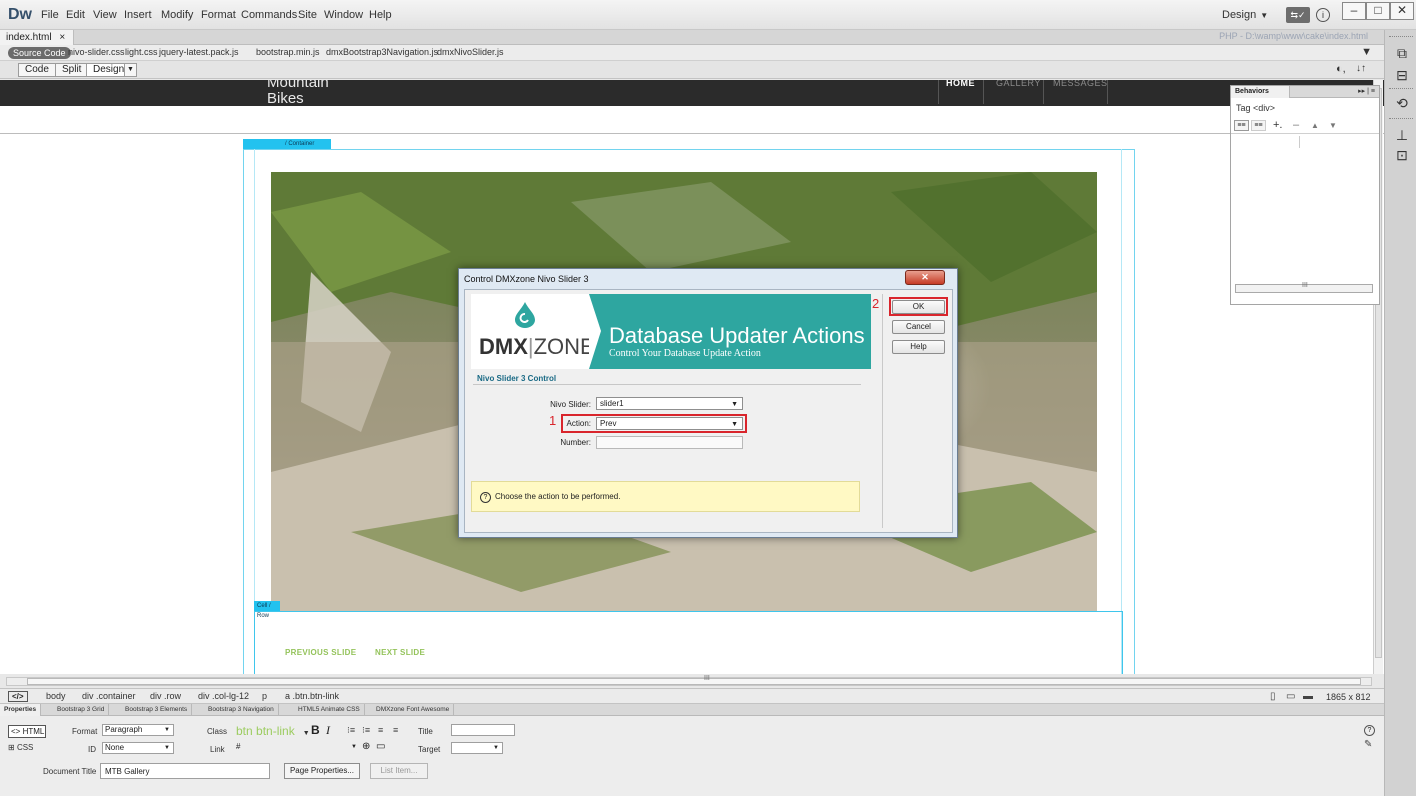  Describe the element at coordinates (380, 746) in the screenshot. I see `browse-folder-icon: ▭` at that location.